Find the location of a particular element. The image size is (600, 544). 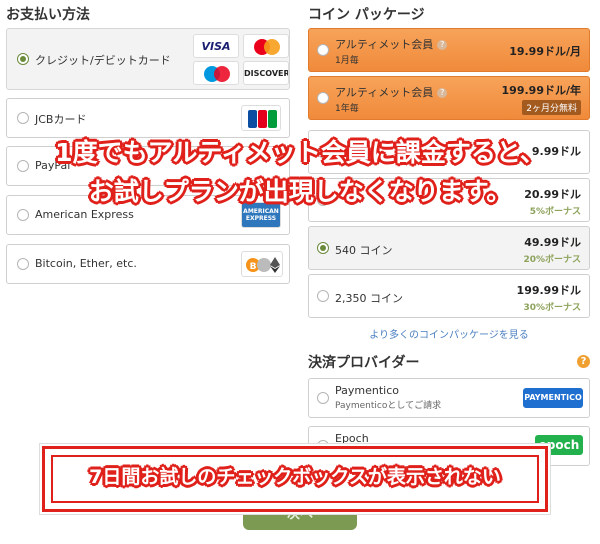

amex-label: American Express is located at coordinates (84, 214).